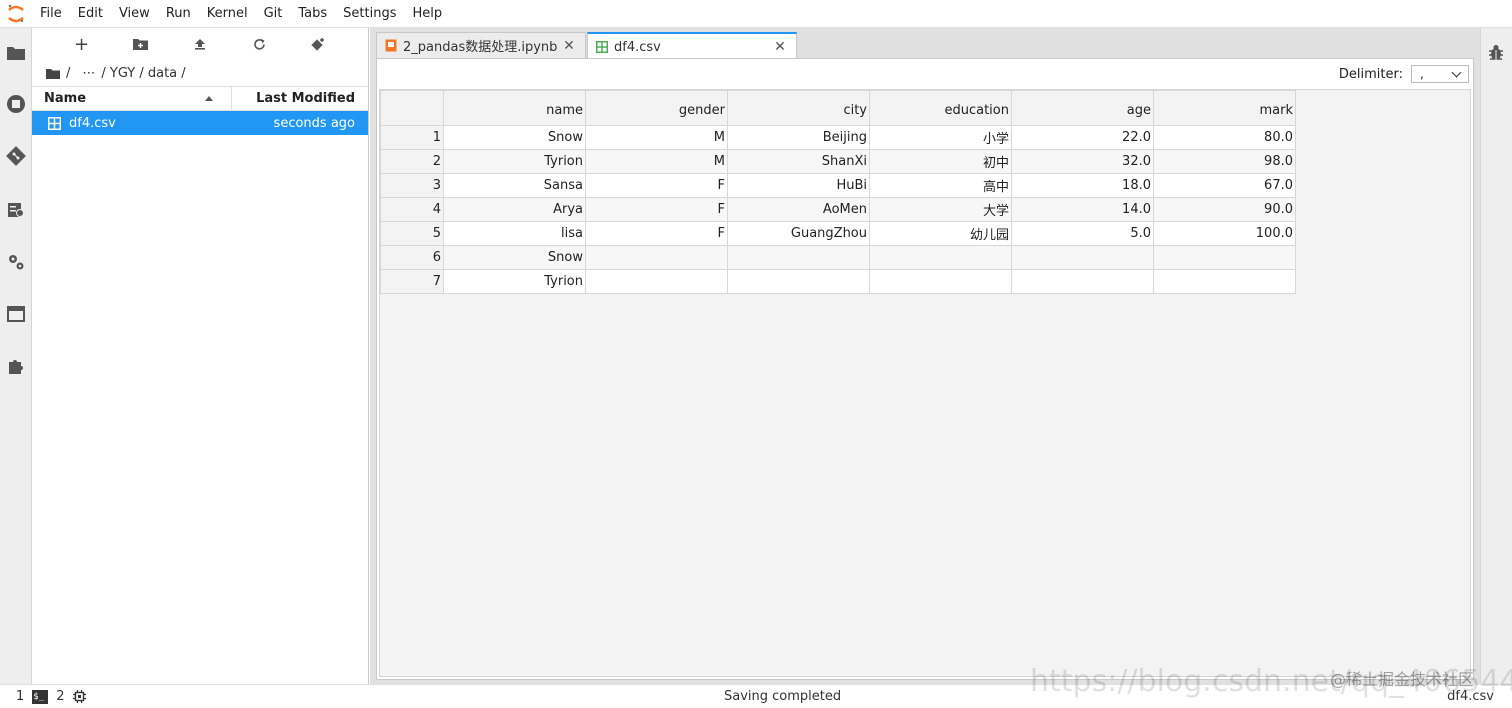 This screenshot has height=708, width=1512. Describe the element at coordinates (798, 108) in the screenshot. I see `column-header-city: city` at that location.